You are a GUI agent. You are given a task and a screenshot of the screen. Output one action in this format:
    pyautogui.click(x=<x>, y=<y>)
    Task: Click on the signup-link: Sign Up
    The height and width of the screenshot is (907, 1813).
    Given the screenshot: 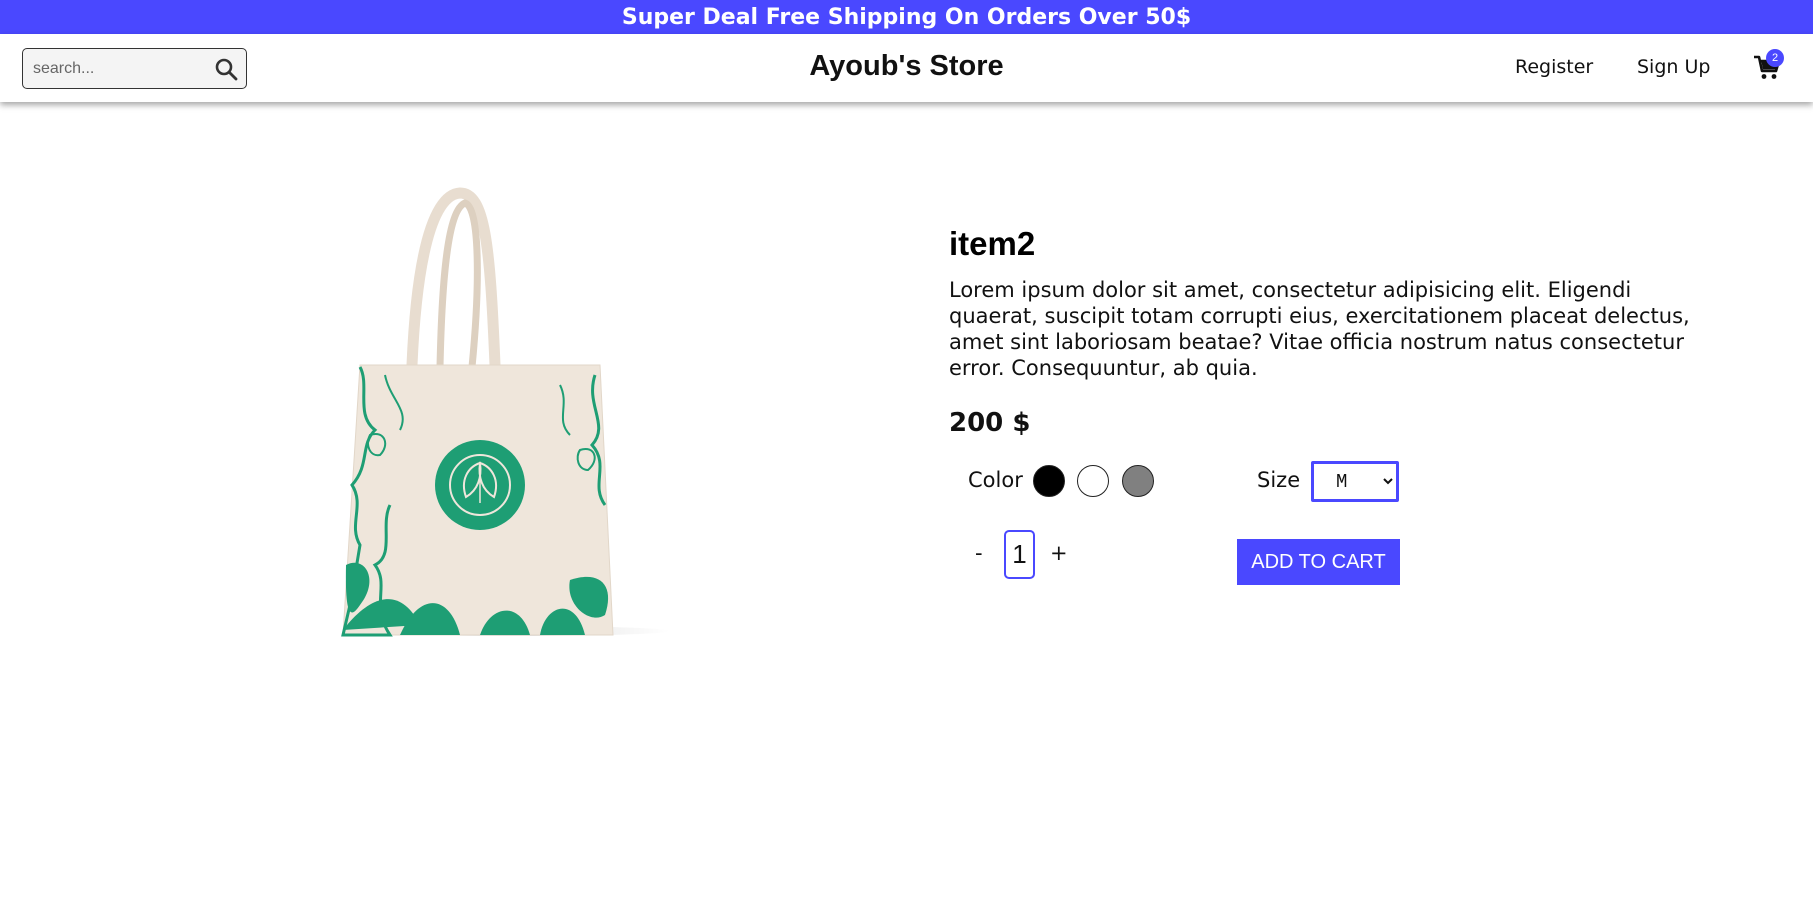 What is the action you would take?
    pyautogui.click(x=1673, y=67)
    